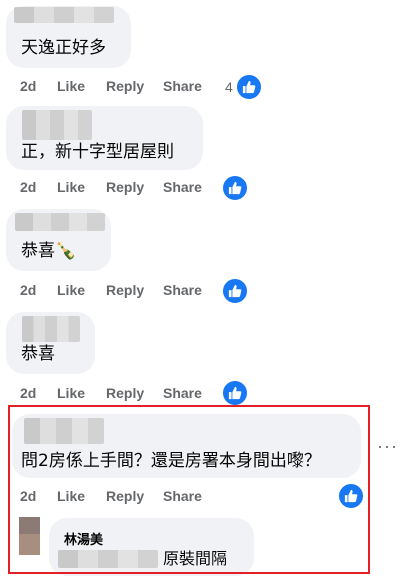 The image size is (402, 583). I want to click on share-button-3: Share, so click(182, 290).